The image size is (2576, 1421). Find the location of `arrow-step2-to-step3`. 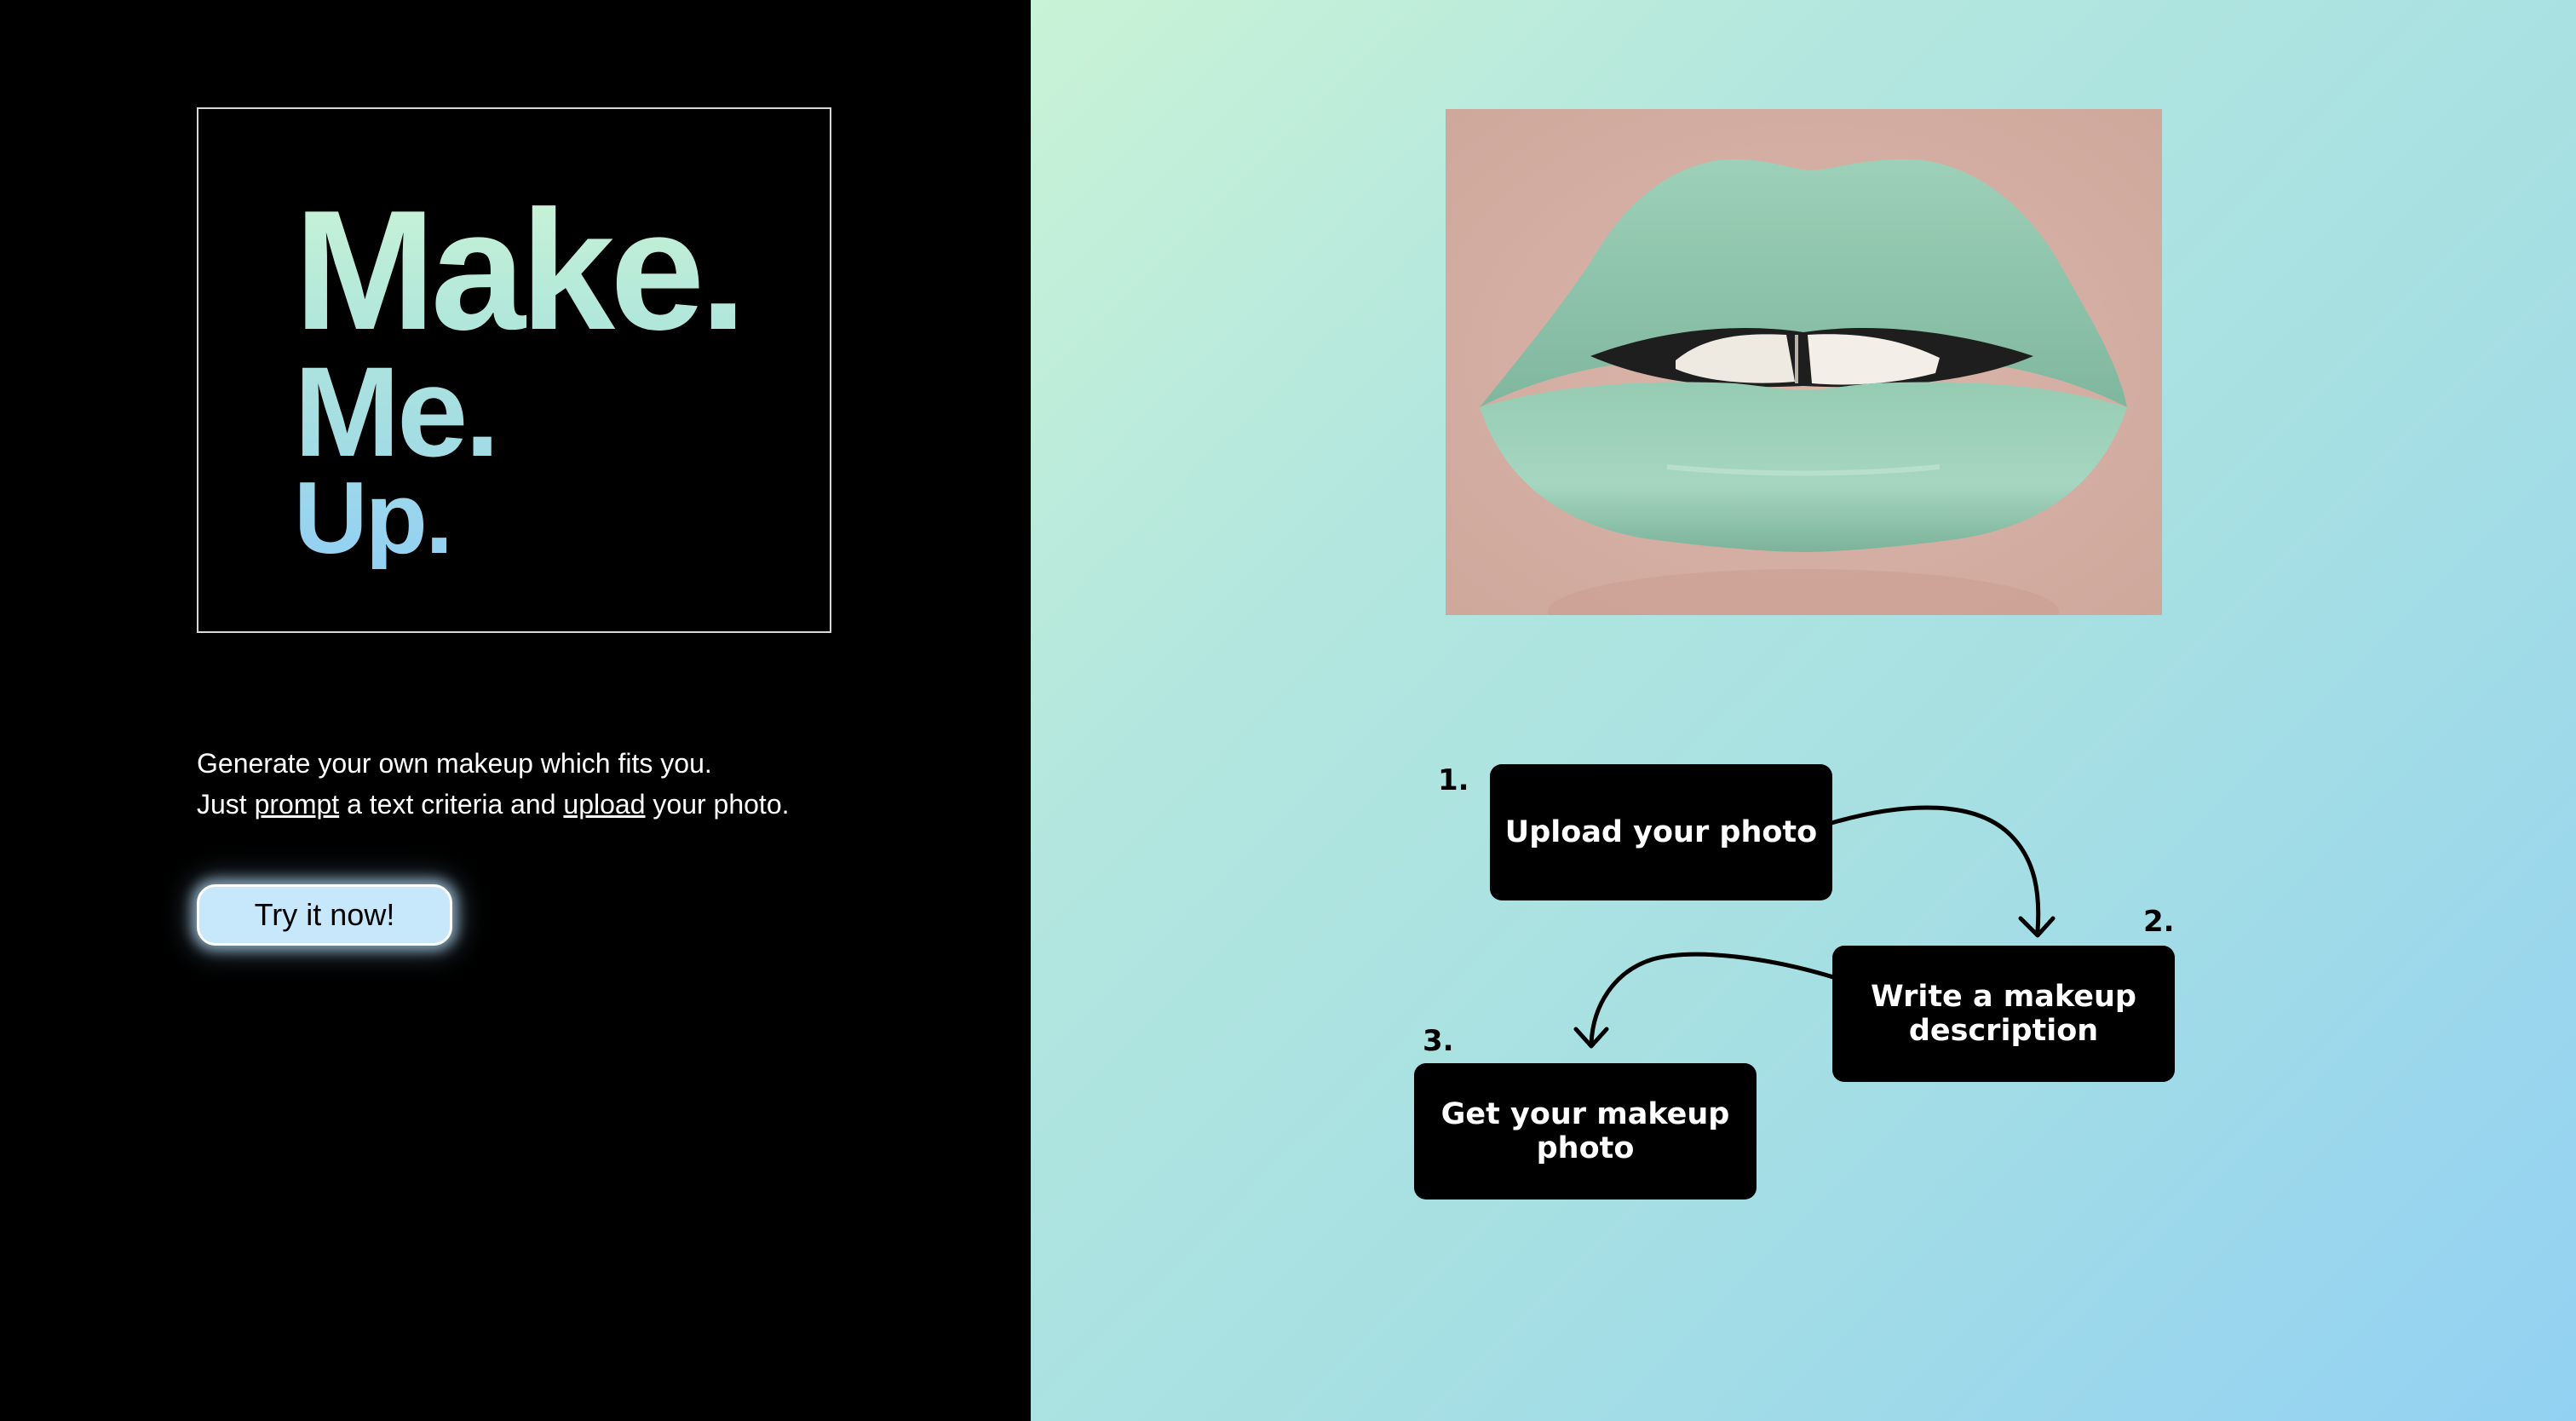

arrow-step2-to-step3 is located at coordinates (1713, 999).